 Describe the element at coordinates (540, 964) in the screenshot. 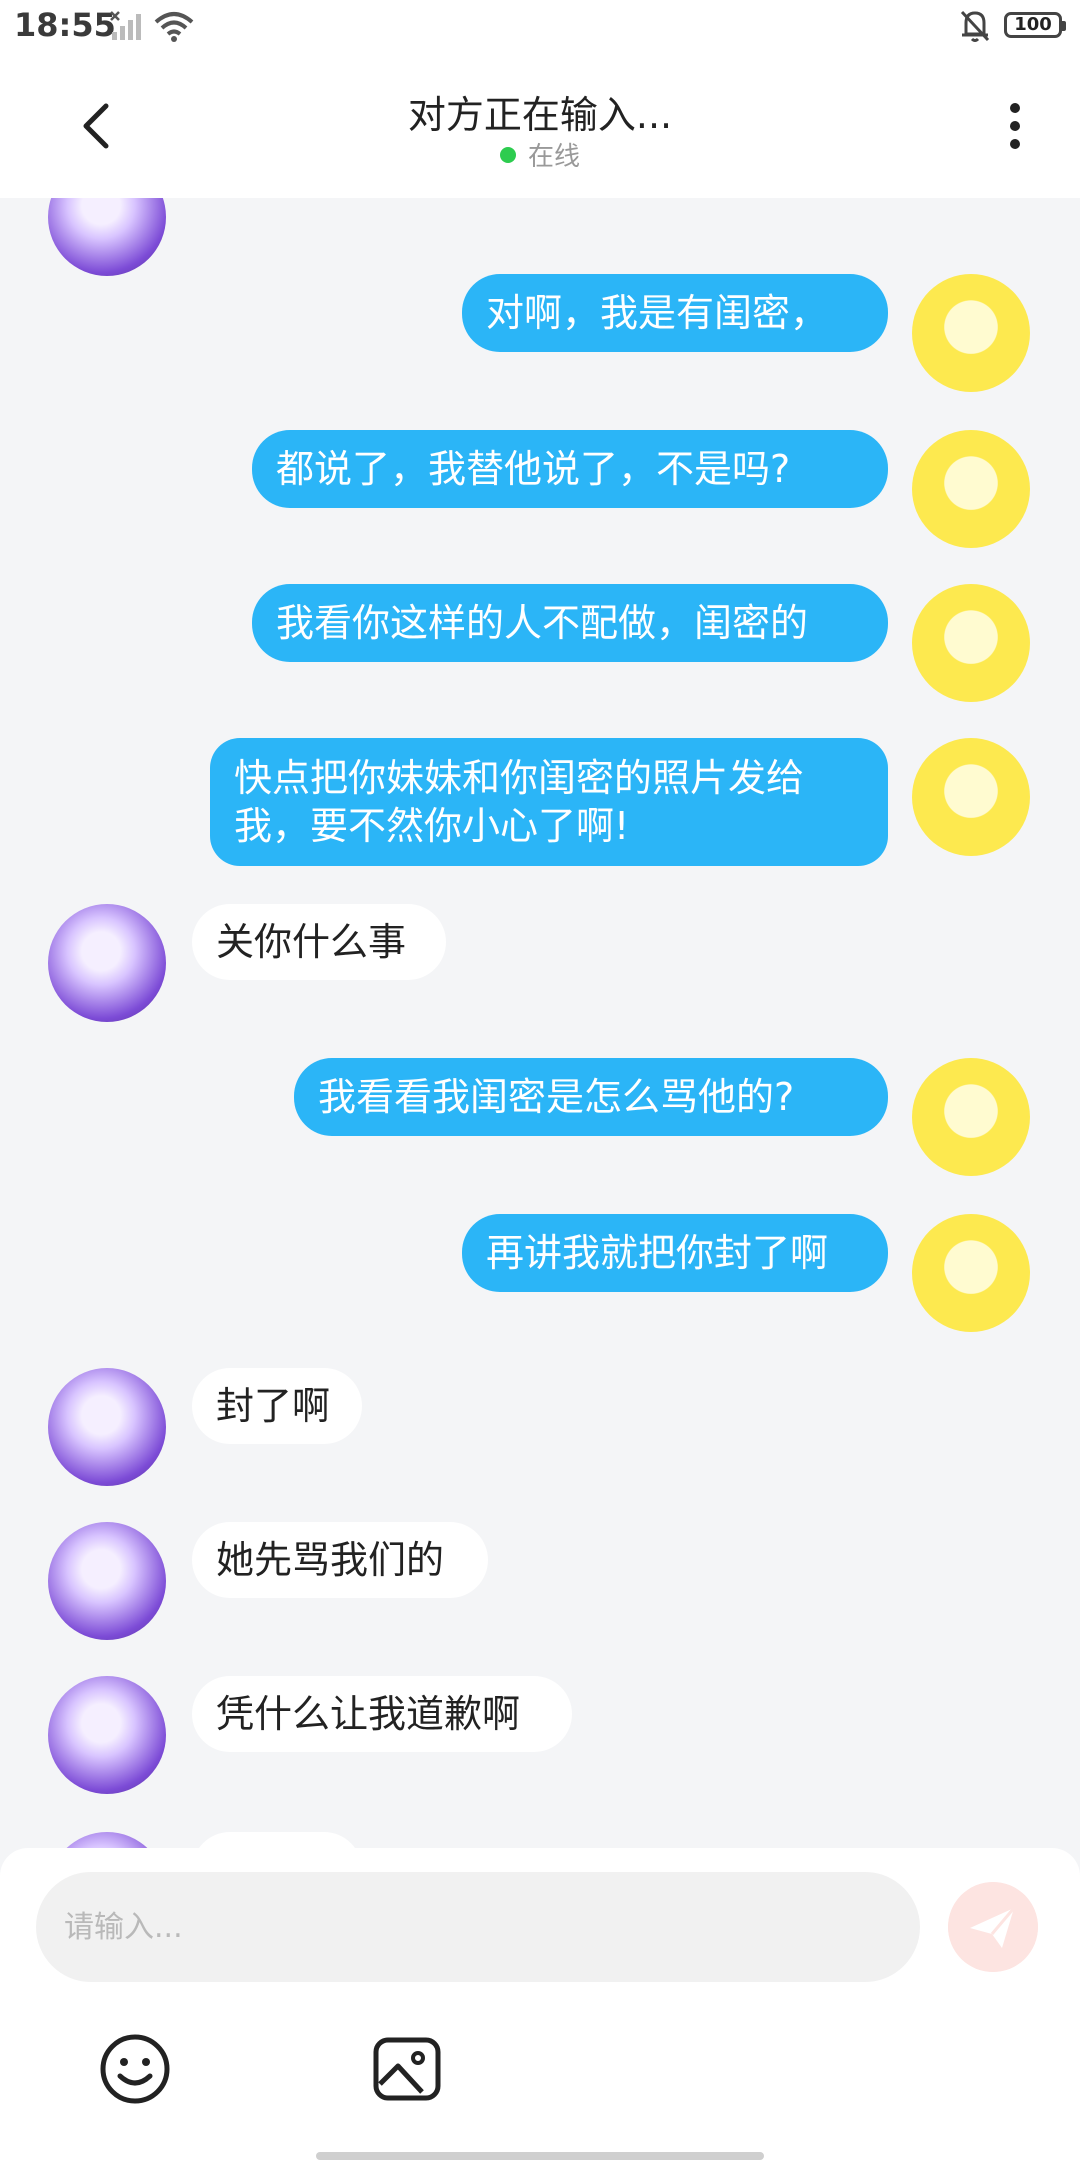

I see `message-row: 关你什么事` at that location.